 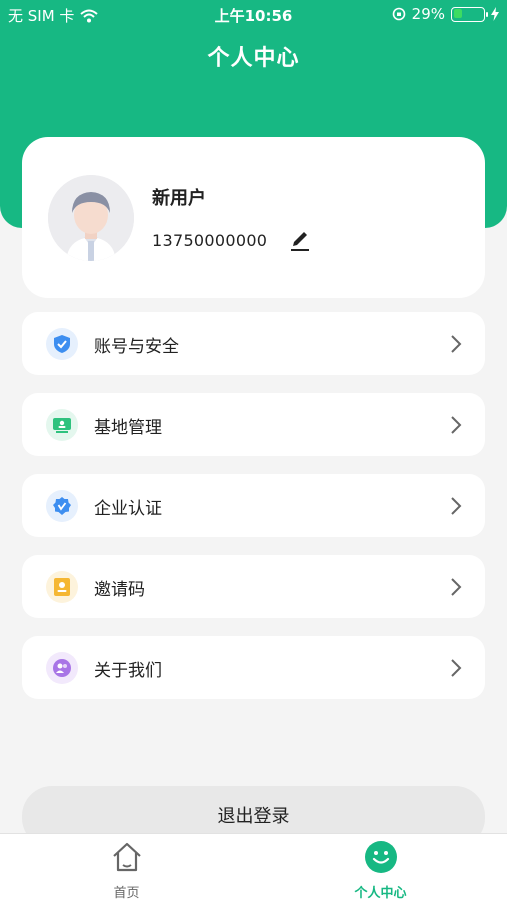 I want to click on monitor-icon, so click(x=62, y=425).